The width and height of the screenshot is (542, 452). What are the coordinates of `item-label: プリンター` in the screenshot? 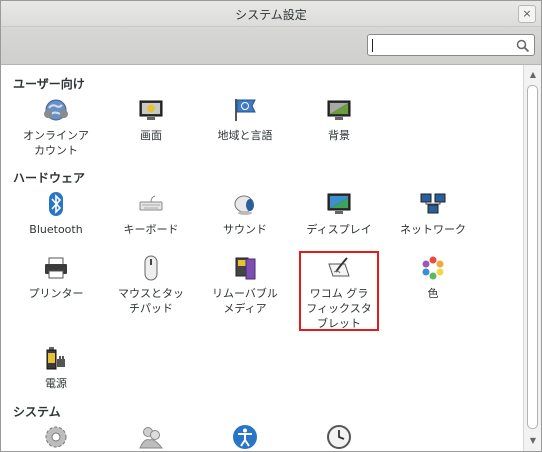 It's located at (56, 293).